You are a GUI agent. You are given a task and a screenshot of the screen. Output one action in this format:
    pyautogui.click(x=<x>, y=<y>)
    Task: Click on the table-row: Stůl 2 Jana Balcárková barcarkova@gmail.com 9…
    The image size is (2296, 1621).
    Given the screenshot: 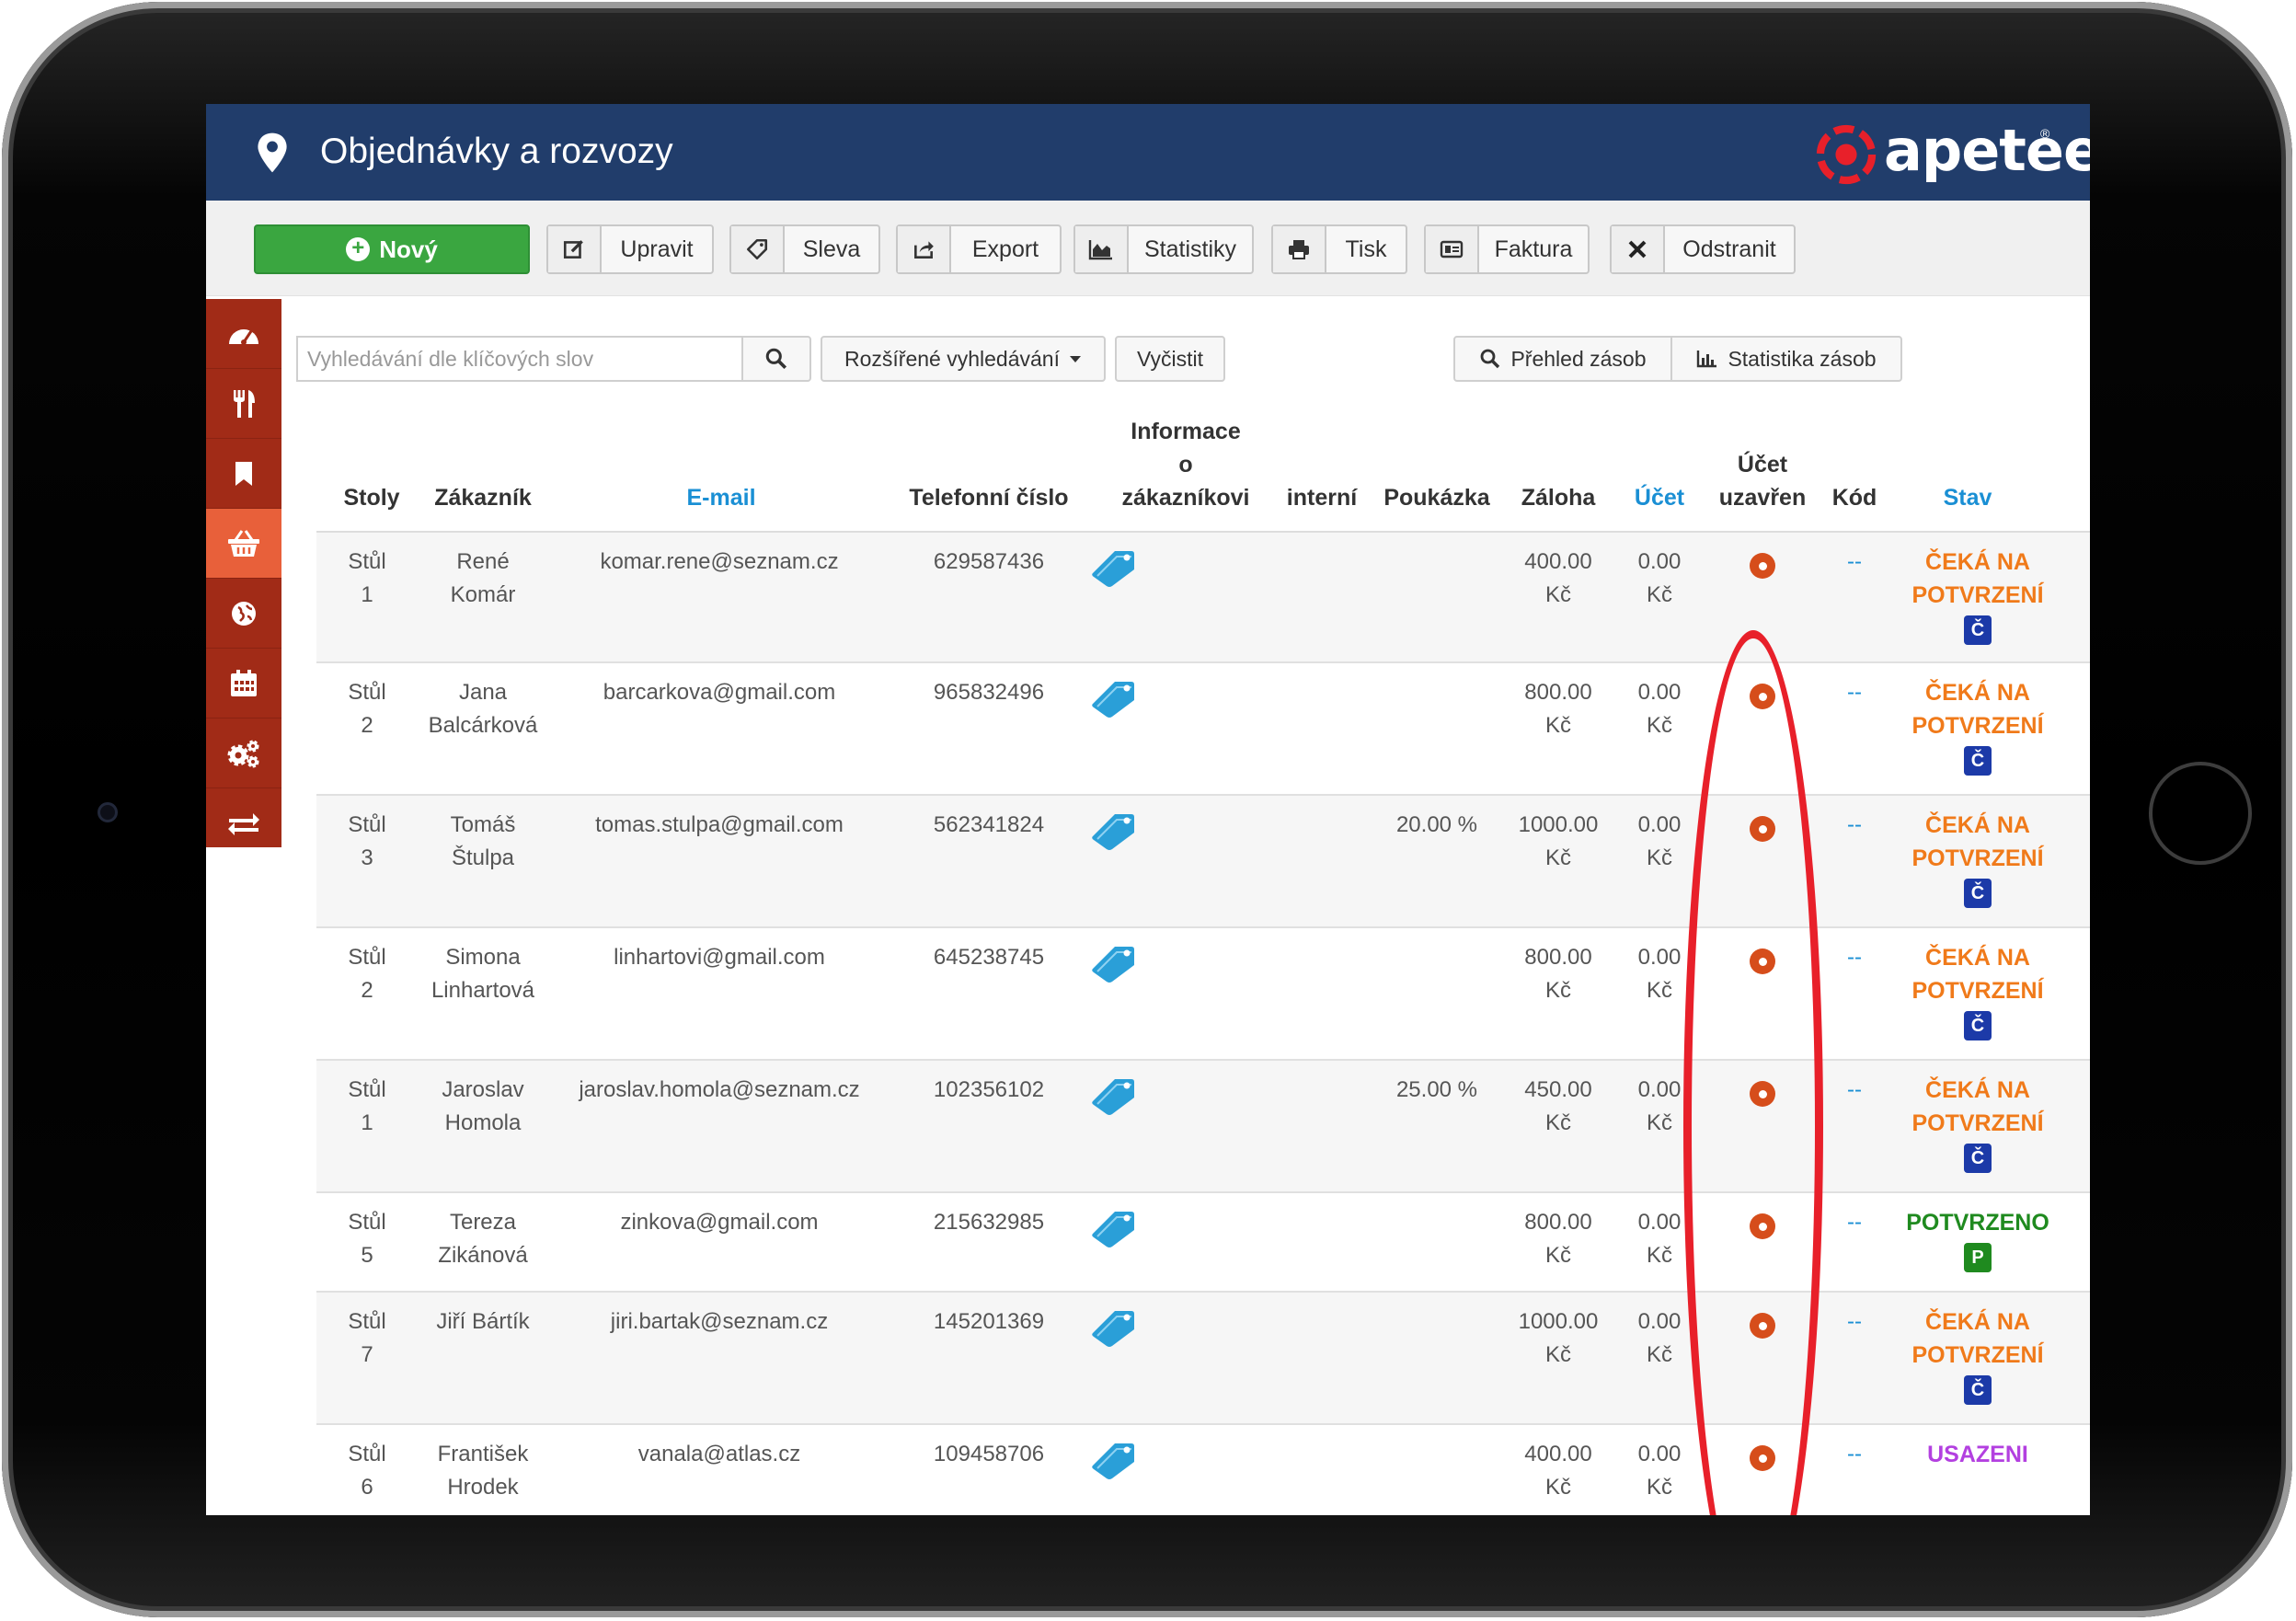 What is the action you would take?
    pyautogui.click(x=1203, y=730)
    